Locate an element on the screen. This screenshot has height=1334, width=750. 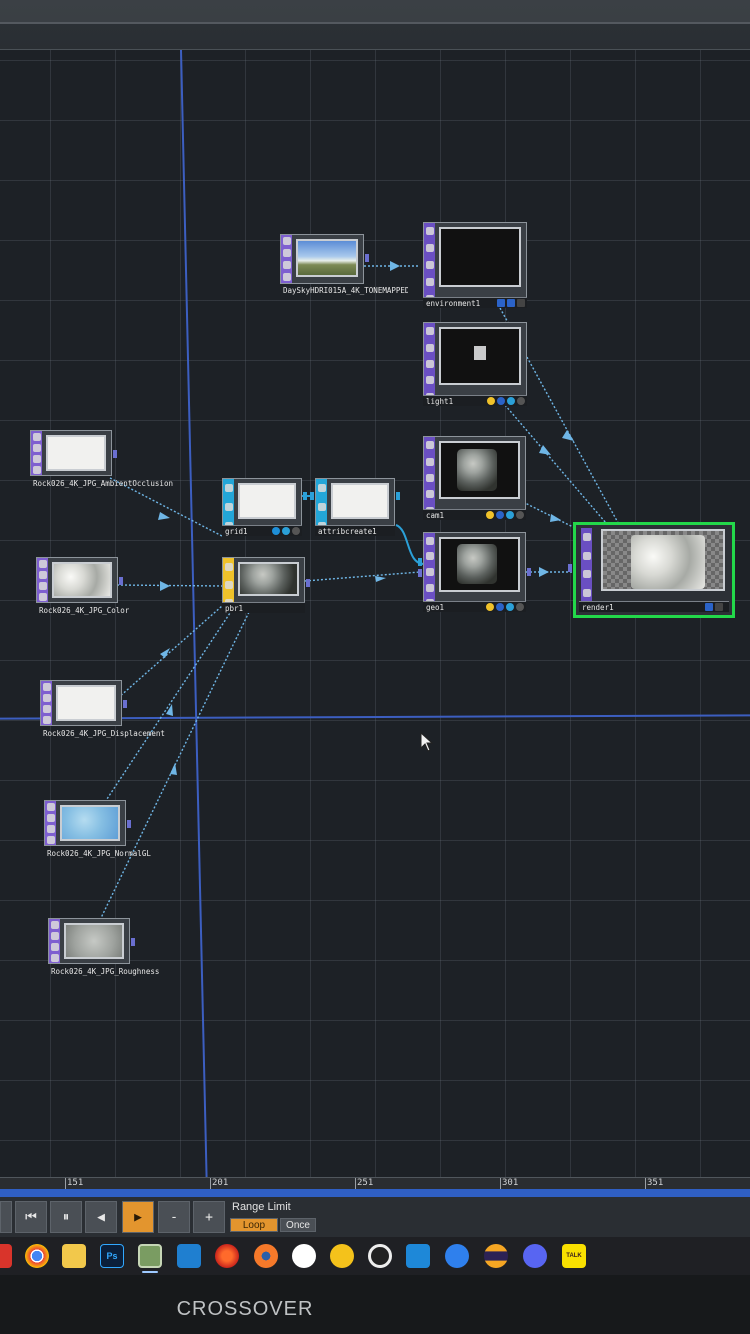
chrome-icon is located at coordinates (37, 1256).